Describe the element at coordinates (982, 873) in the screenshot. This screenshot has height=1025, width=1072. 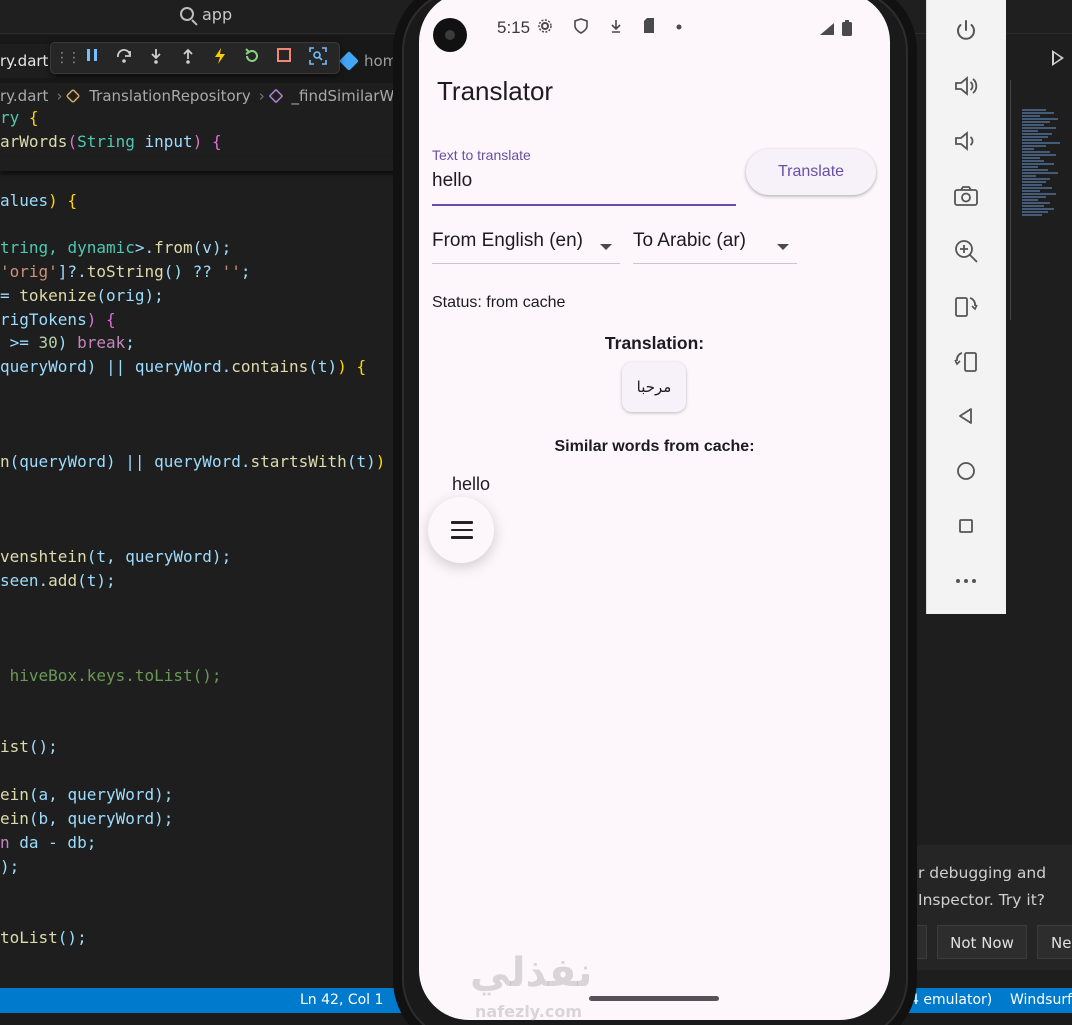
I see `notification-line-1: r debugging and` at that location.